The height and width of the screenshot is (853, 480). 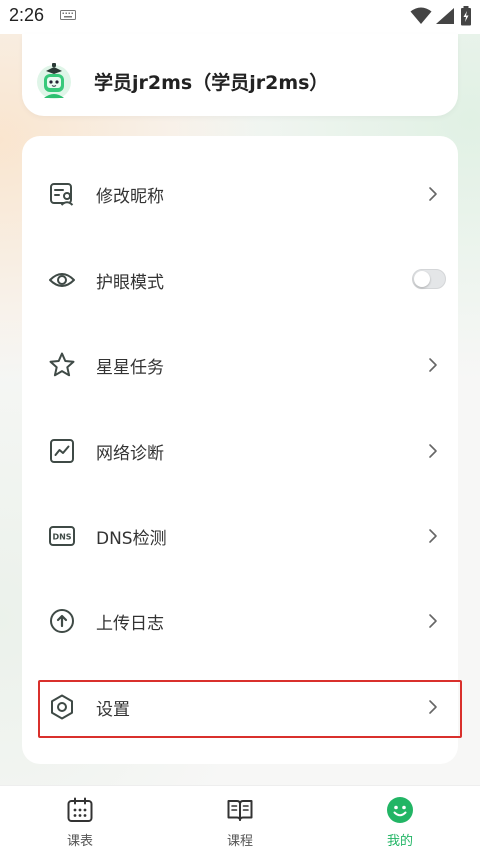 What do you see at coordinates (239, 841) in the screenshot?
I see `tab-label: 课程` at bounding box center [239, 841].